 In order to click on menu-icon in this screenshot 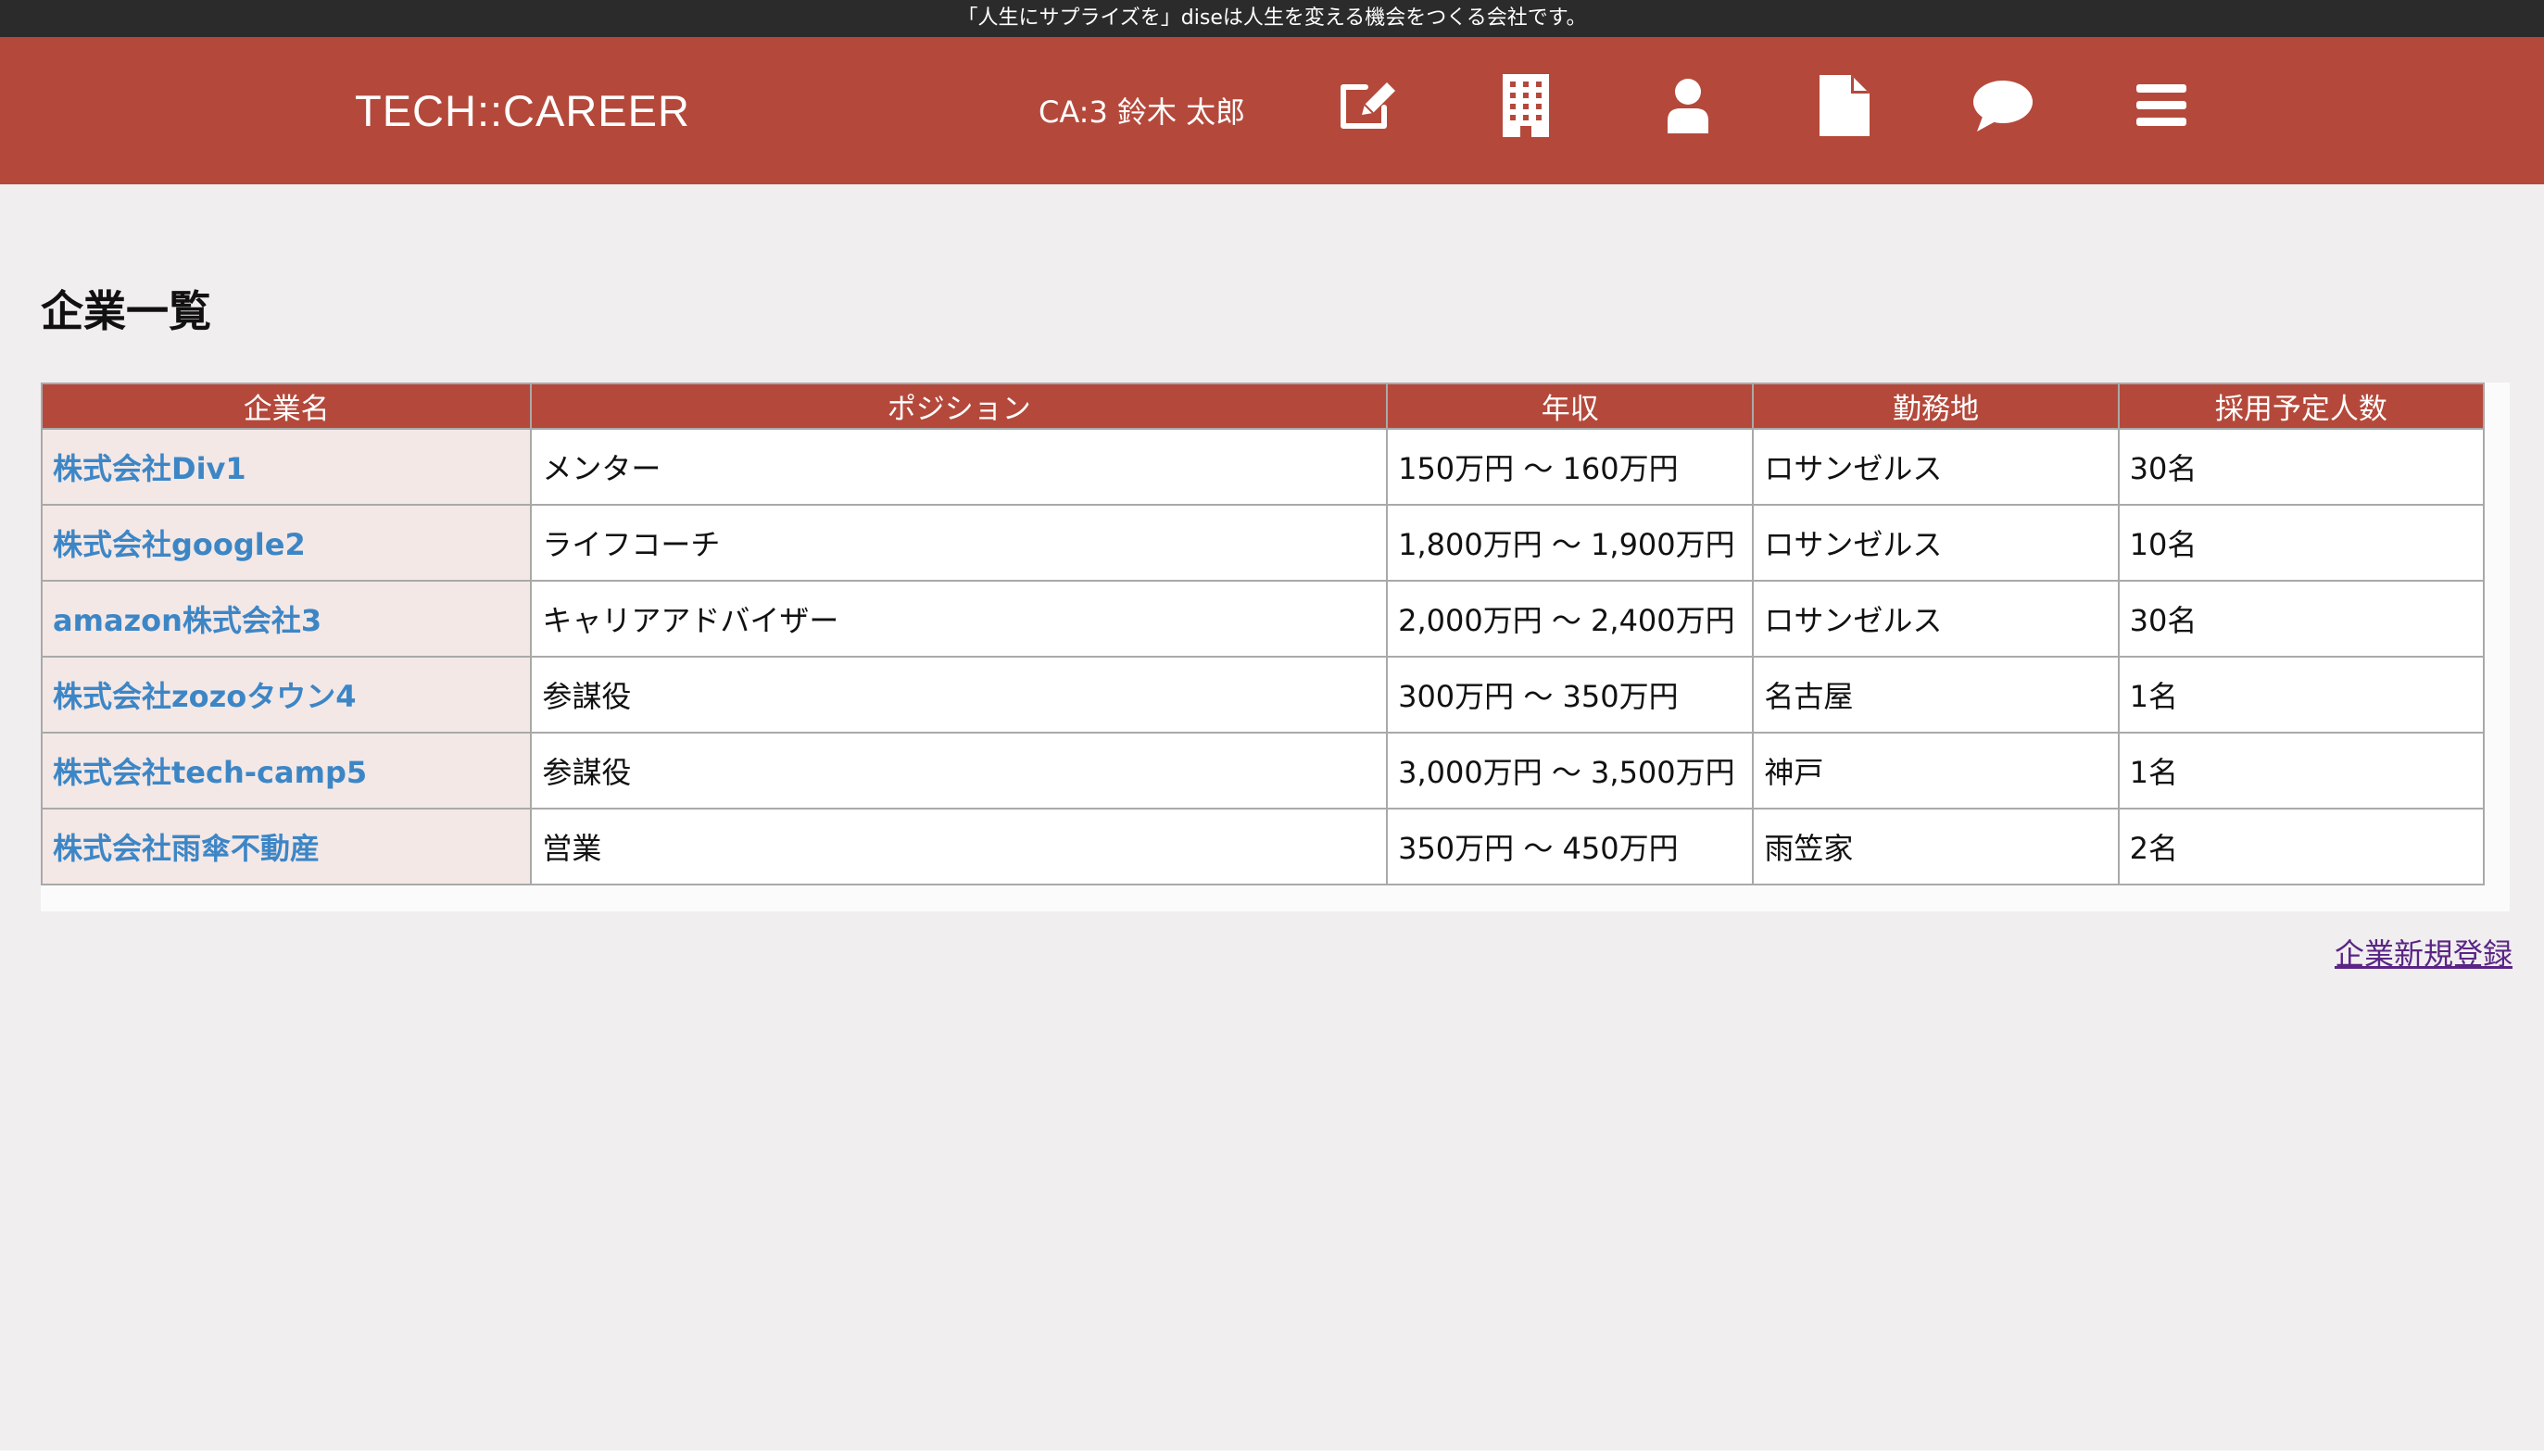, I will do `click(2161, 105)`.